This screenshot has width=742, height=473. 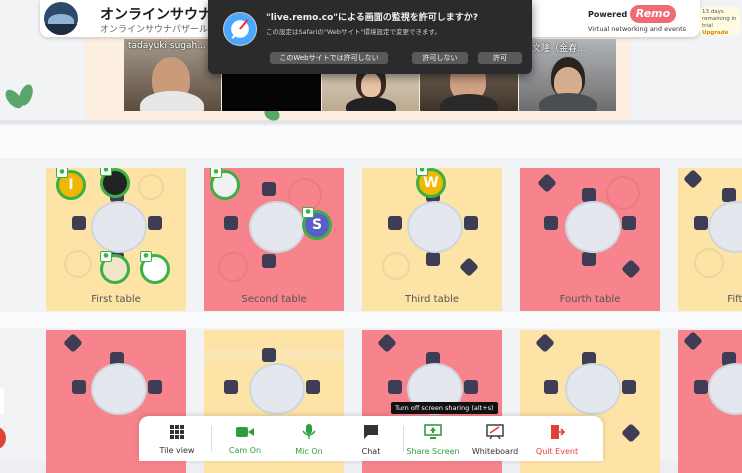 I want to click on plant-icon, so click(x=26, y=95).